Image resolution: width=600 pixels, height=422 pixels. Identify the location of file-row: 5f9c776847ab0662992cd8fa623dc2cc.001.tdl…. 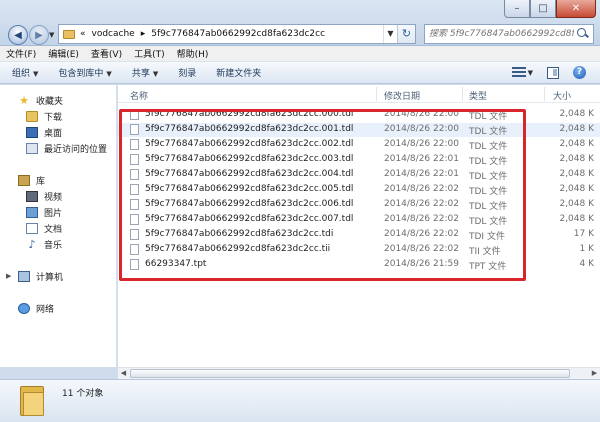
(359, 130).